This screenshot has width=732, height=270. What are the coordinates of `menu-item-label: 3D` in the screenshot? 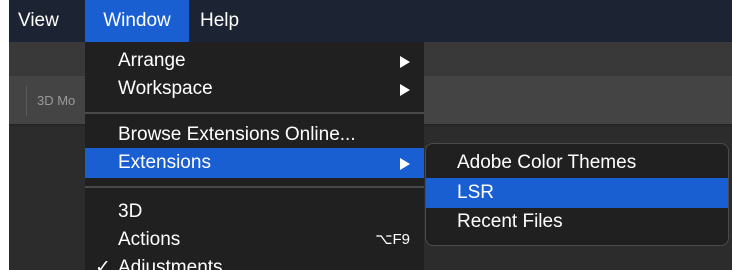 It's located at (130, 211).